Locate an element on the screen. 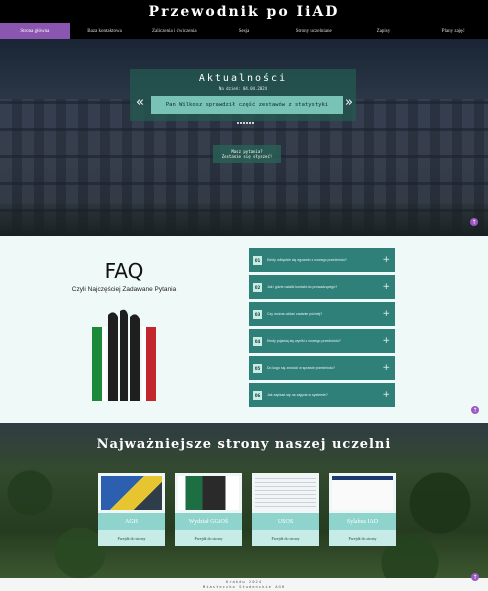  faq-number: 04 is located at coordinates (257, 341).